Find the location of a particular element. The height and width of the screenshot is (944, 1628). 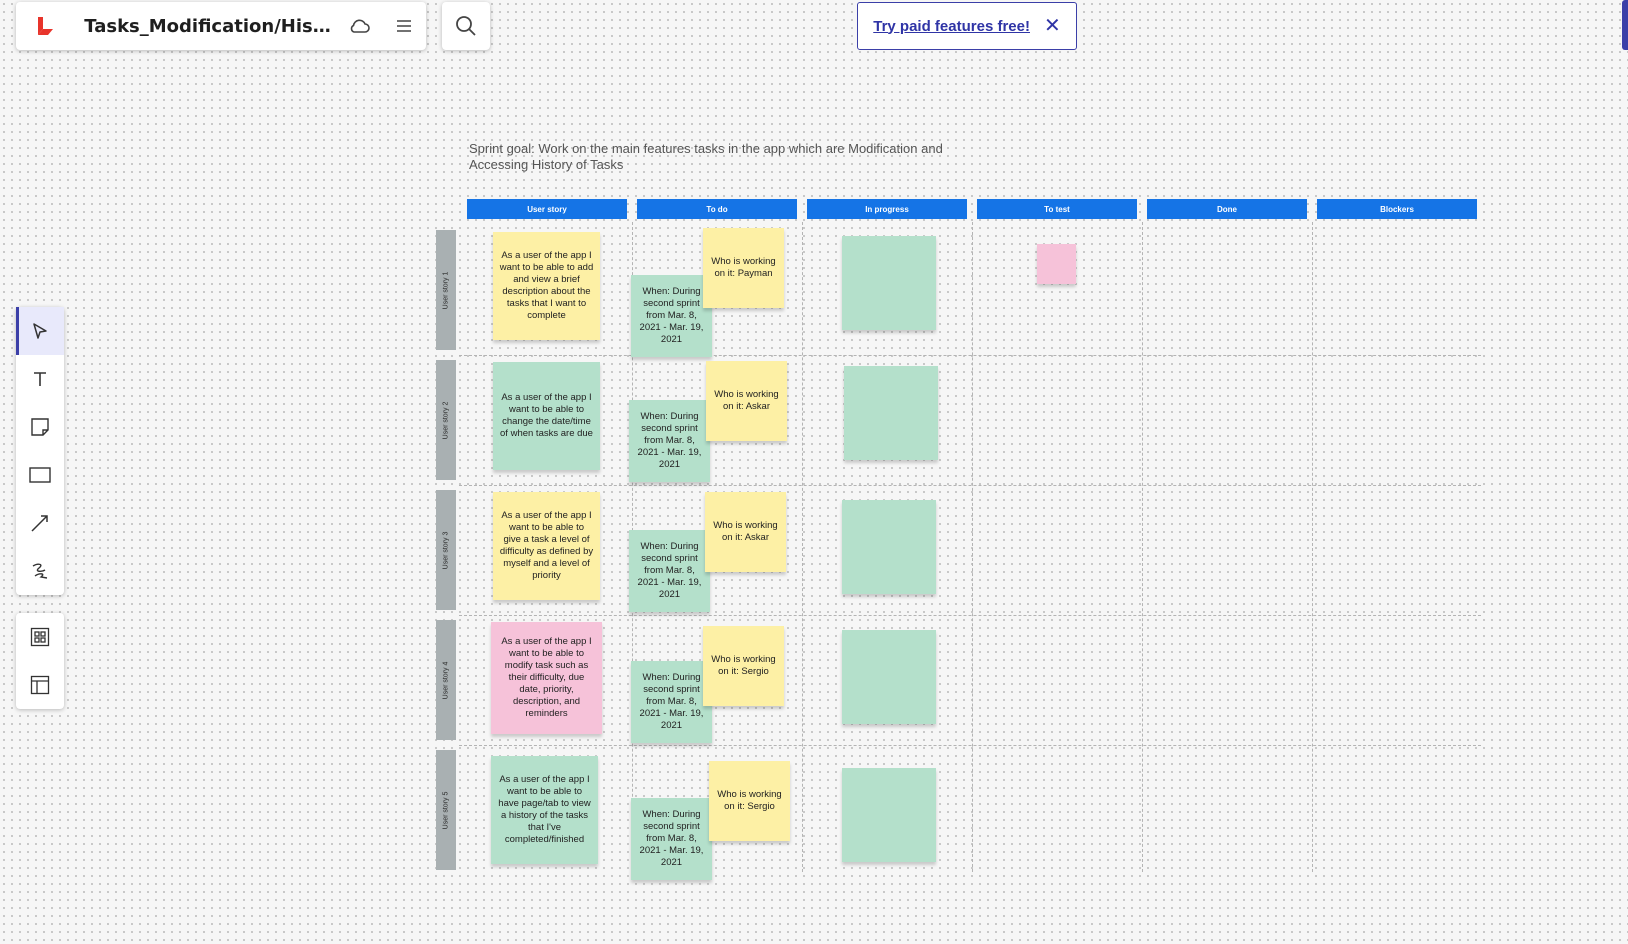

column-header-to-do: To do is located at coordinates (717, 209).